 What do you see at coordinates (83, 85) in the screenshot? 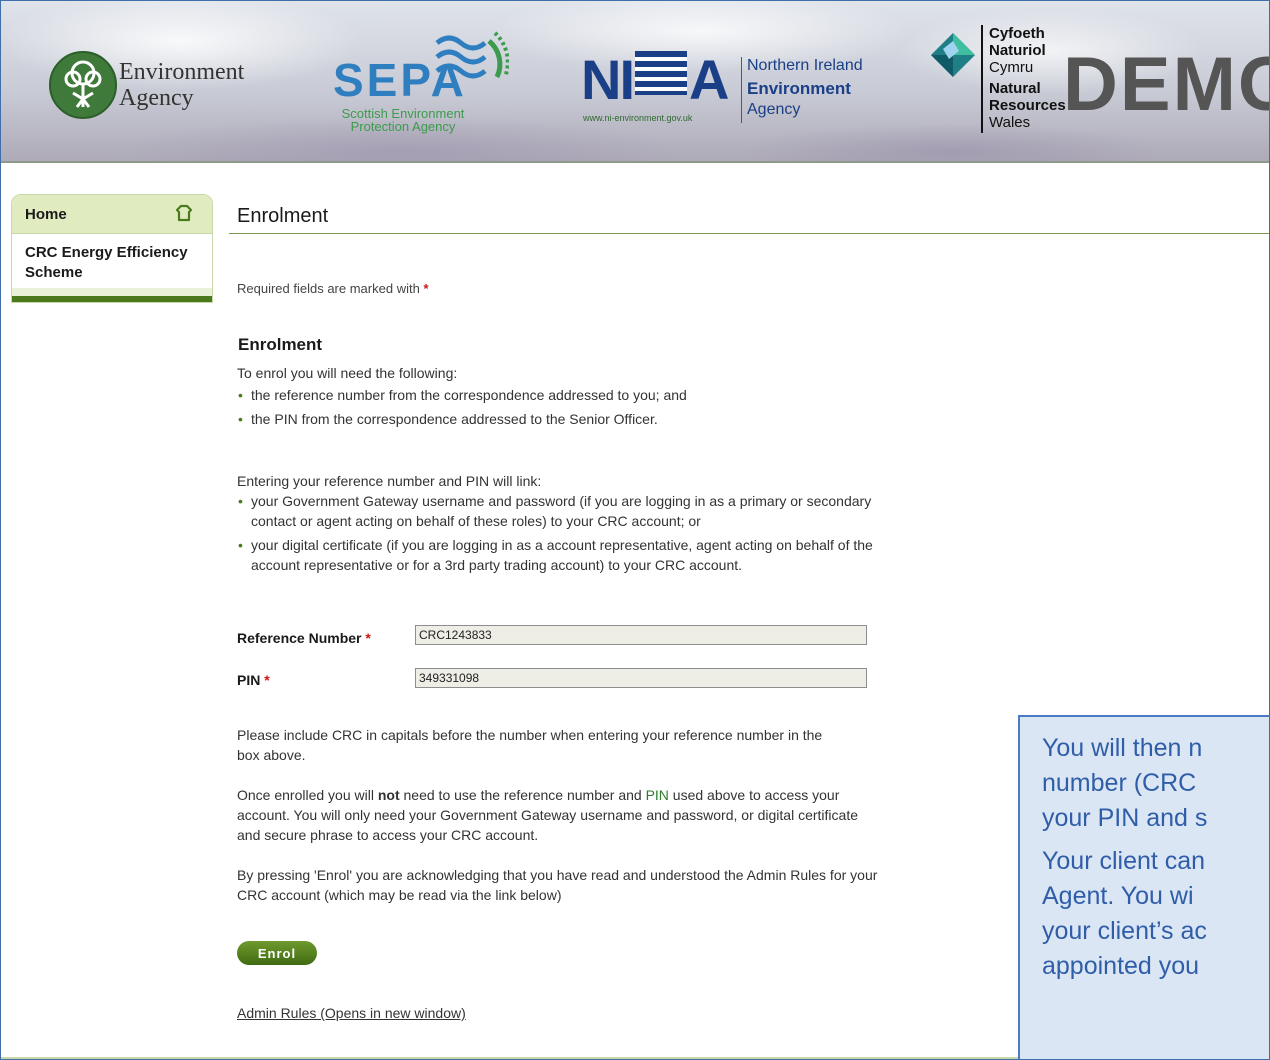
I see `tree-person-icon` at bounding box center [83, 85].